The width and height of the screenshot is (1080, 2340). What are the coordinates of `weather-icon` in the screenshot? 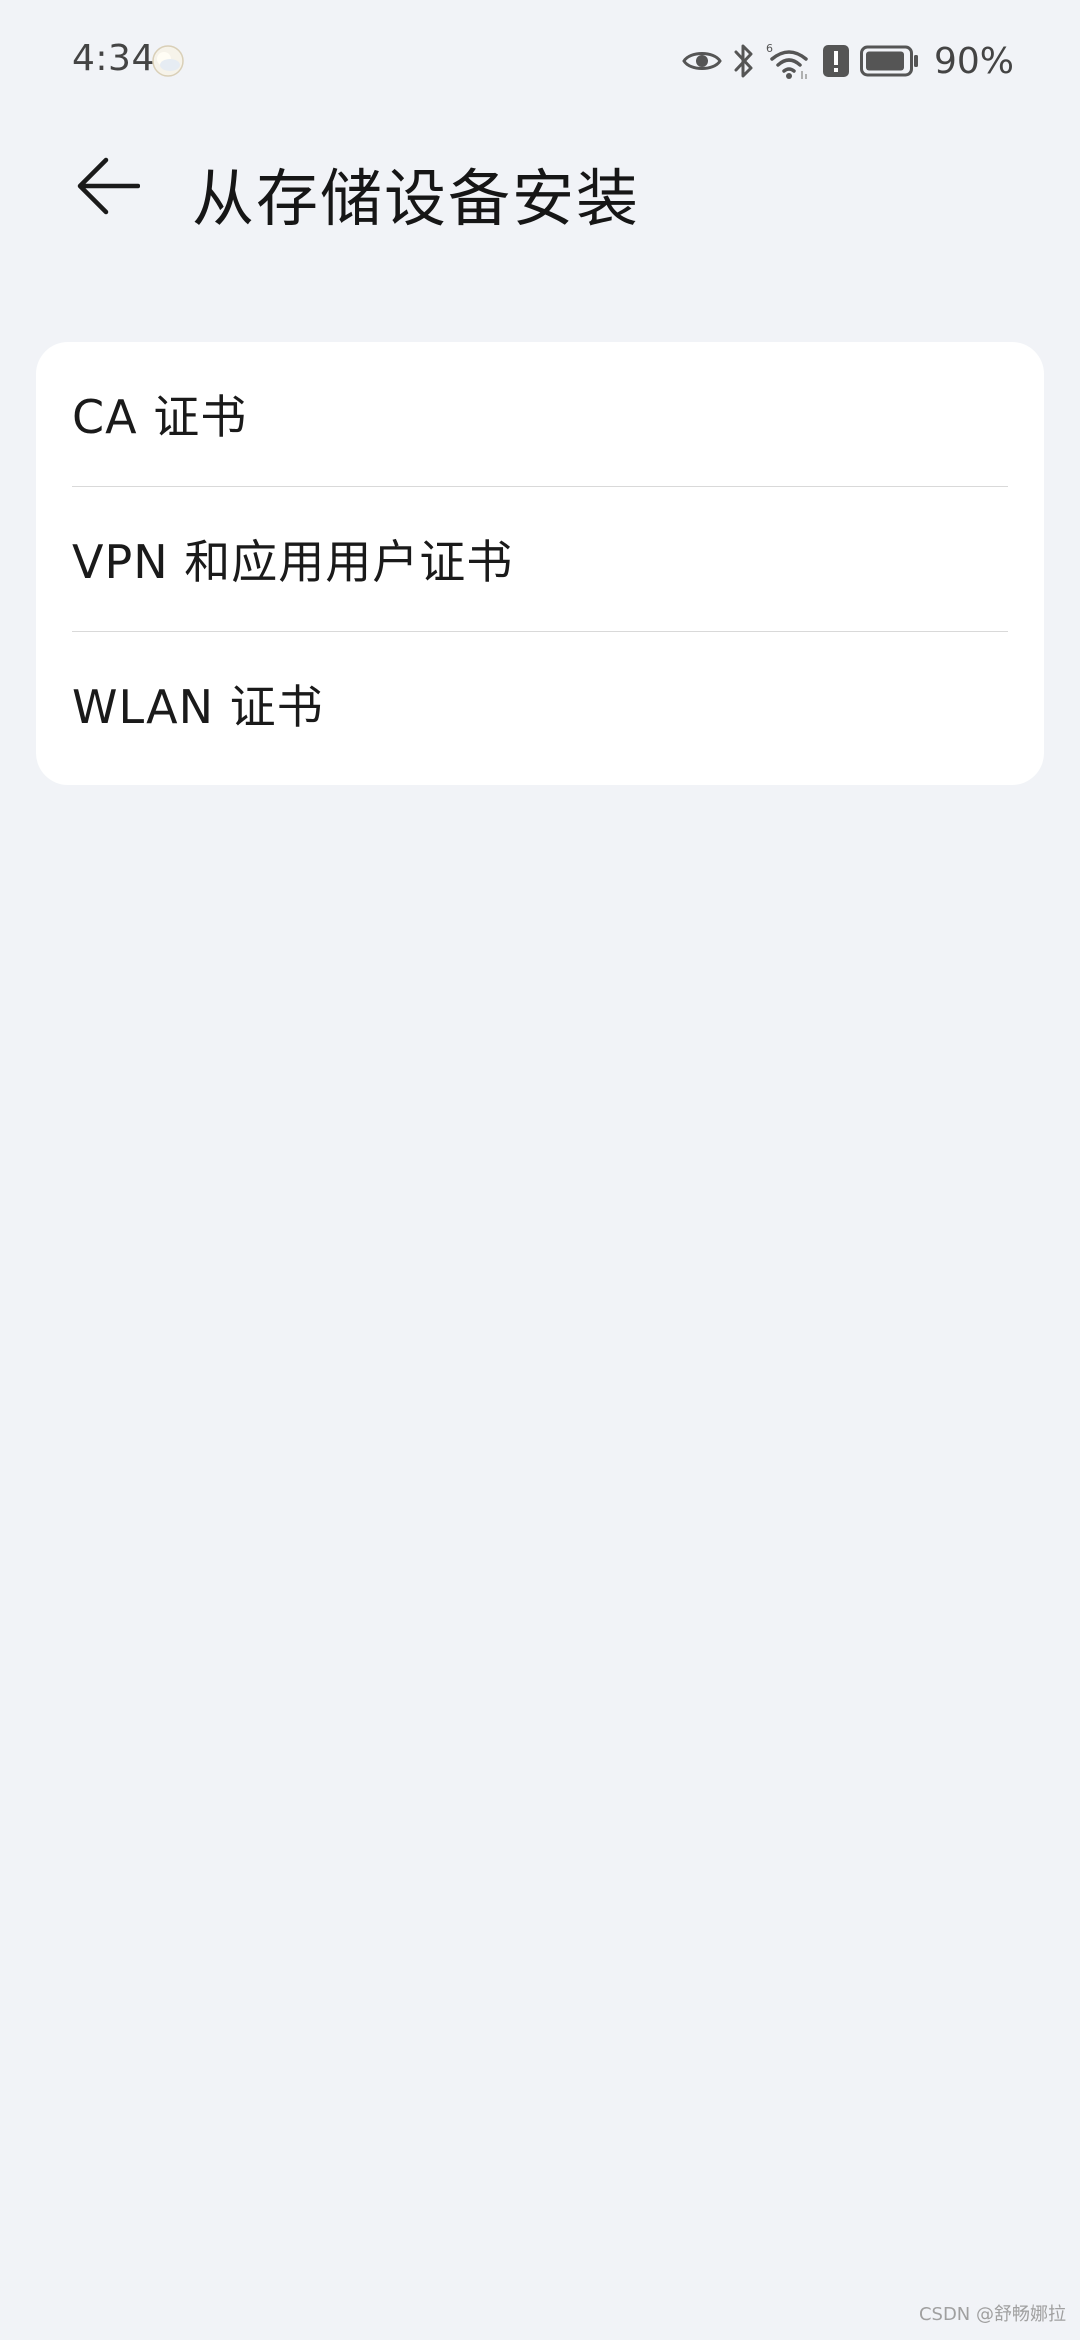 It's located at (168, 61).